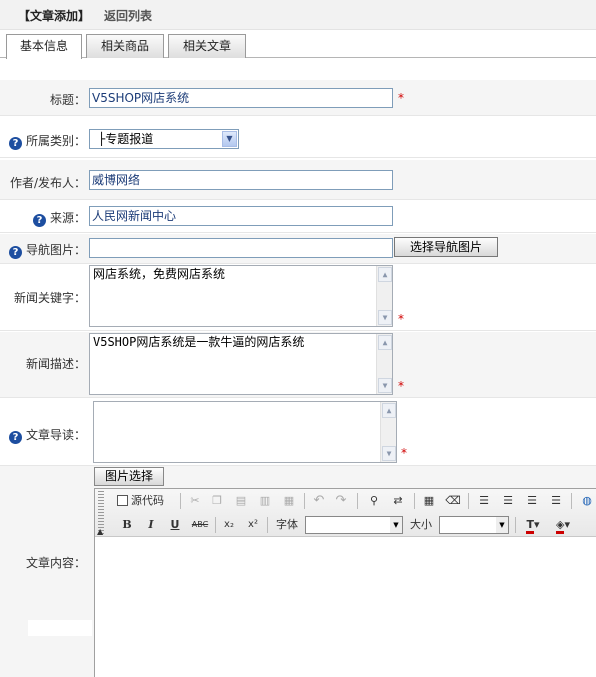 The image size is (596, 677). Describe the element at coordinates (67, 100) in the screenshot. I see `title-label: 标题：` at that location.